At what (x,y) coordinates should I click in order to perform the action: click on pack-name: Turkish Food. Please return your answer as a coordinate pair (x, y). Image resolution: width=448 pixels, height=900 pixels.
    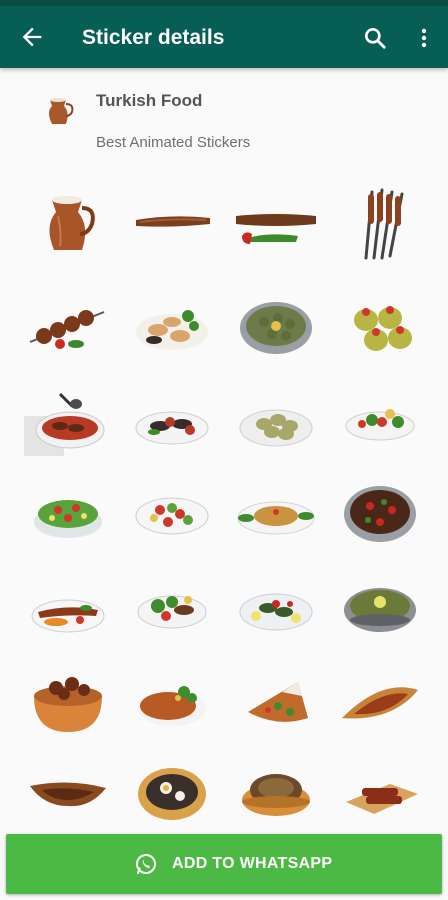
    Looking at the image, I should click on (149, 100).